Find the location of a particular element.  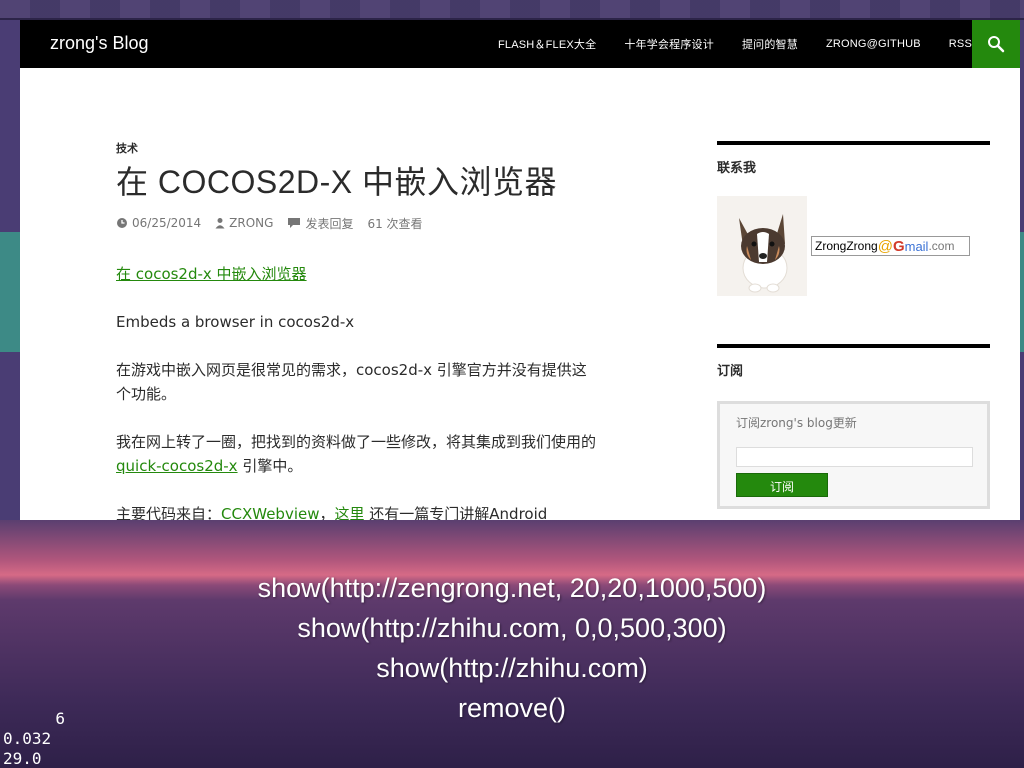

search-button is located at coordinates (996, 44).